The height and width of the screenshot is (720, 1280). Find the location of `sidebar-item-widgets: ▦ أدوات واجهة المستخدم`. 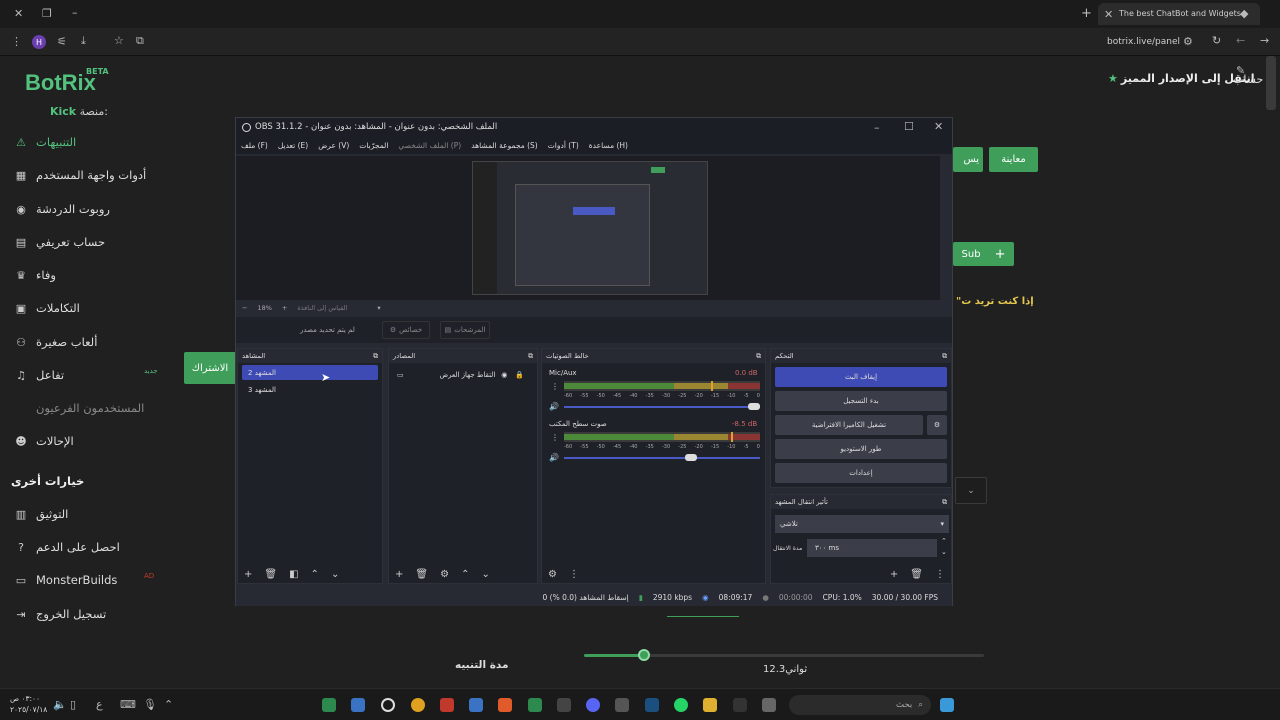

sidebar-item-widgets: ▦ أدوات واجهة المستخدم is located at coordinates (80, 175).